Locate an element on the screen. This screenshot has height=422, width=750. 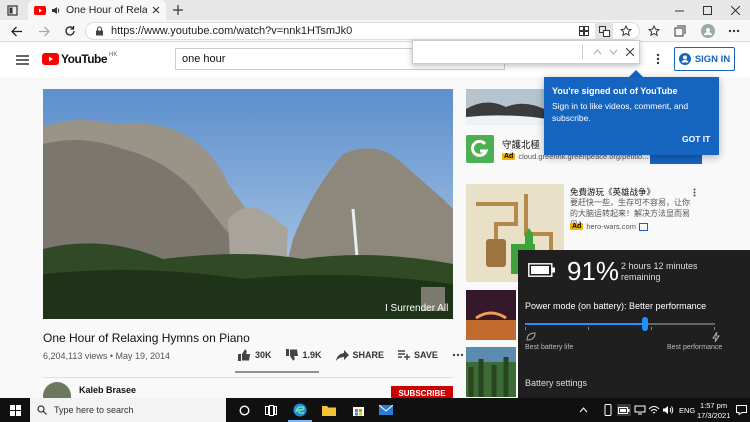
find-input is located at coordinates (497, 52).